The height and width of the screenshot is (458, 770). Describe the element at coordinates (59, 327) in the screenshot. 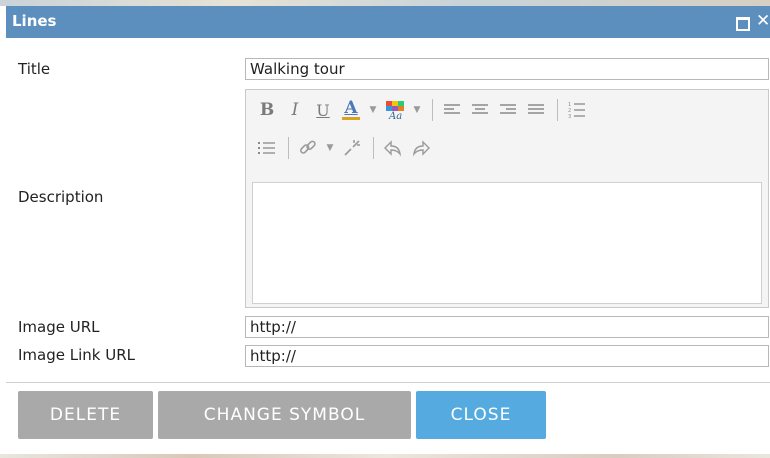

I see `image-url-label: Image URL` at that location.